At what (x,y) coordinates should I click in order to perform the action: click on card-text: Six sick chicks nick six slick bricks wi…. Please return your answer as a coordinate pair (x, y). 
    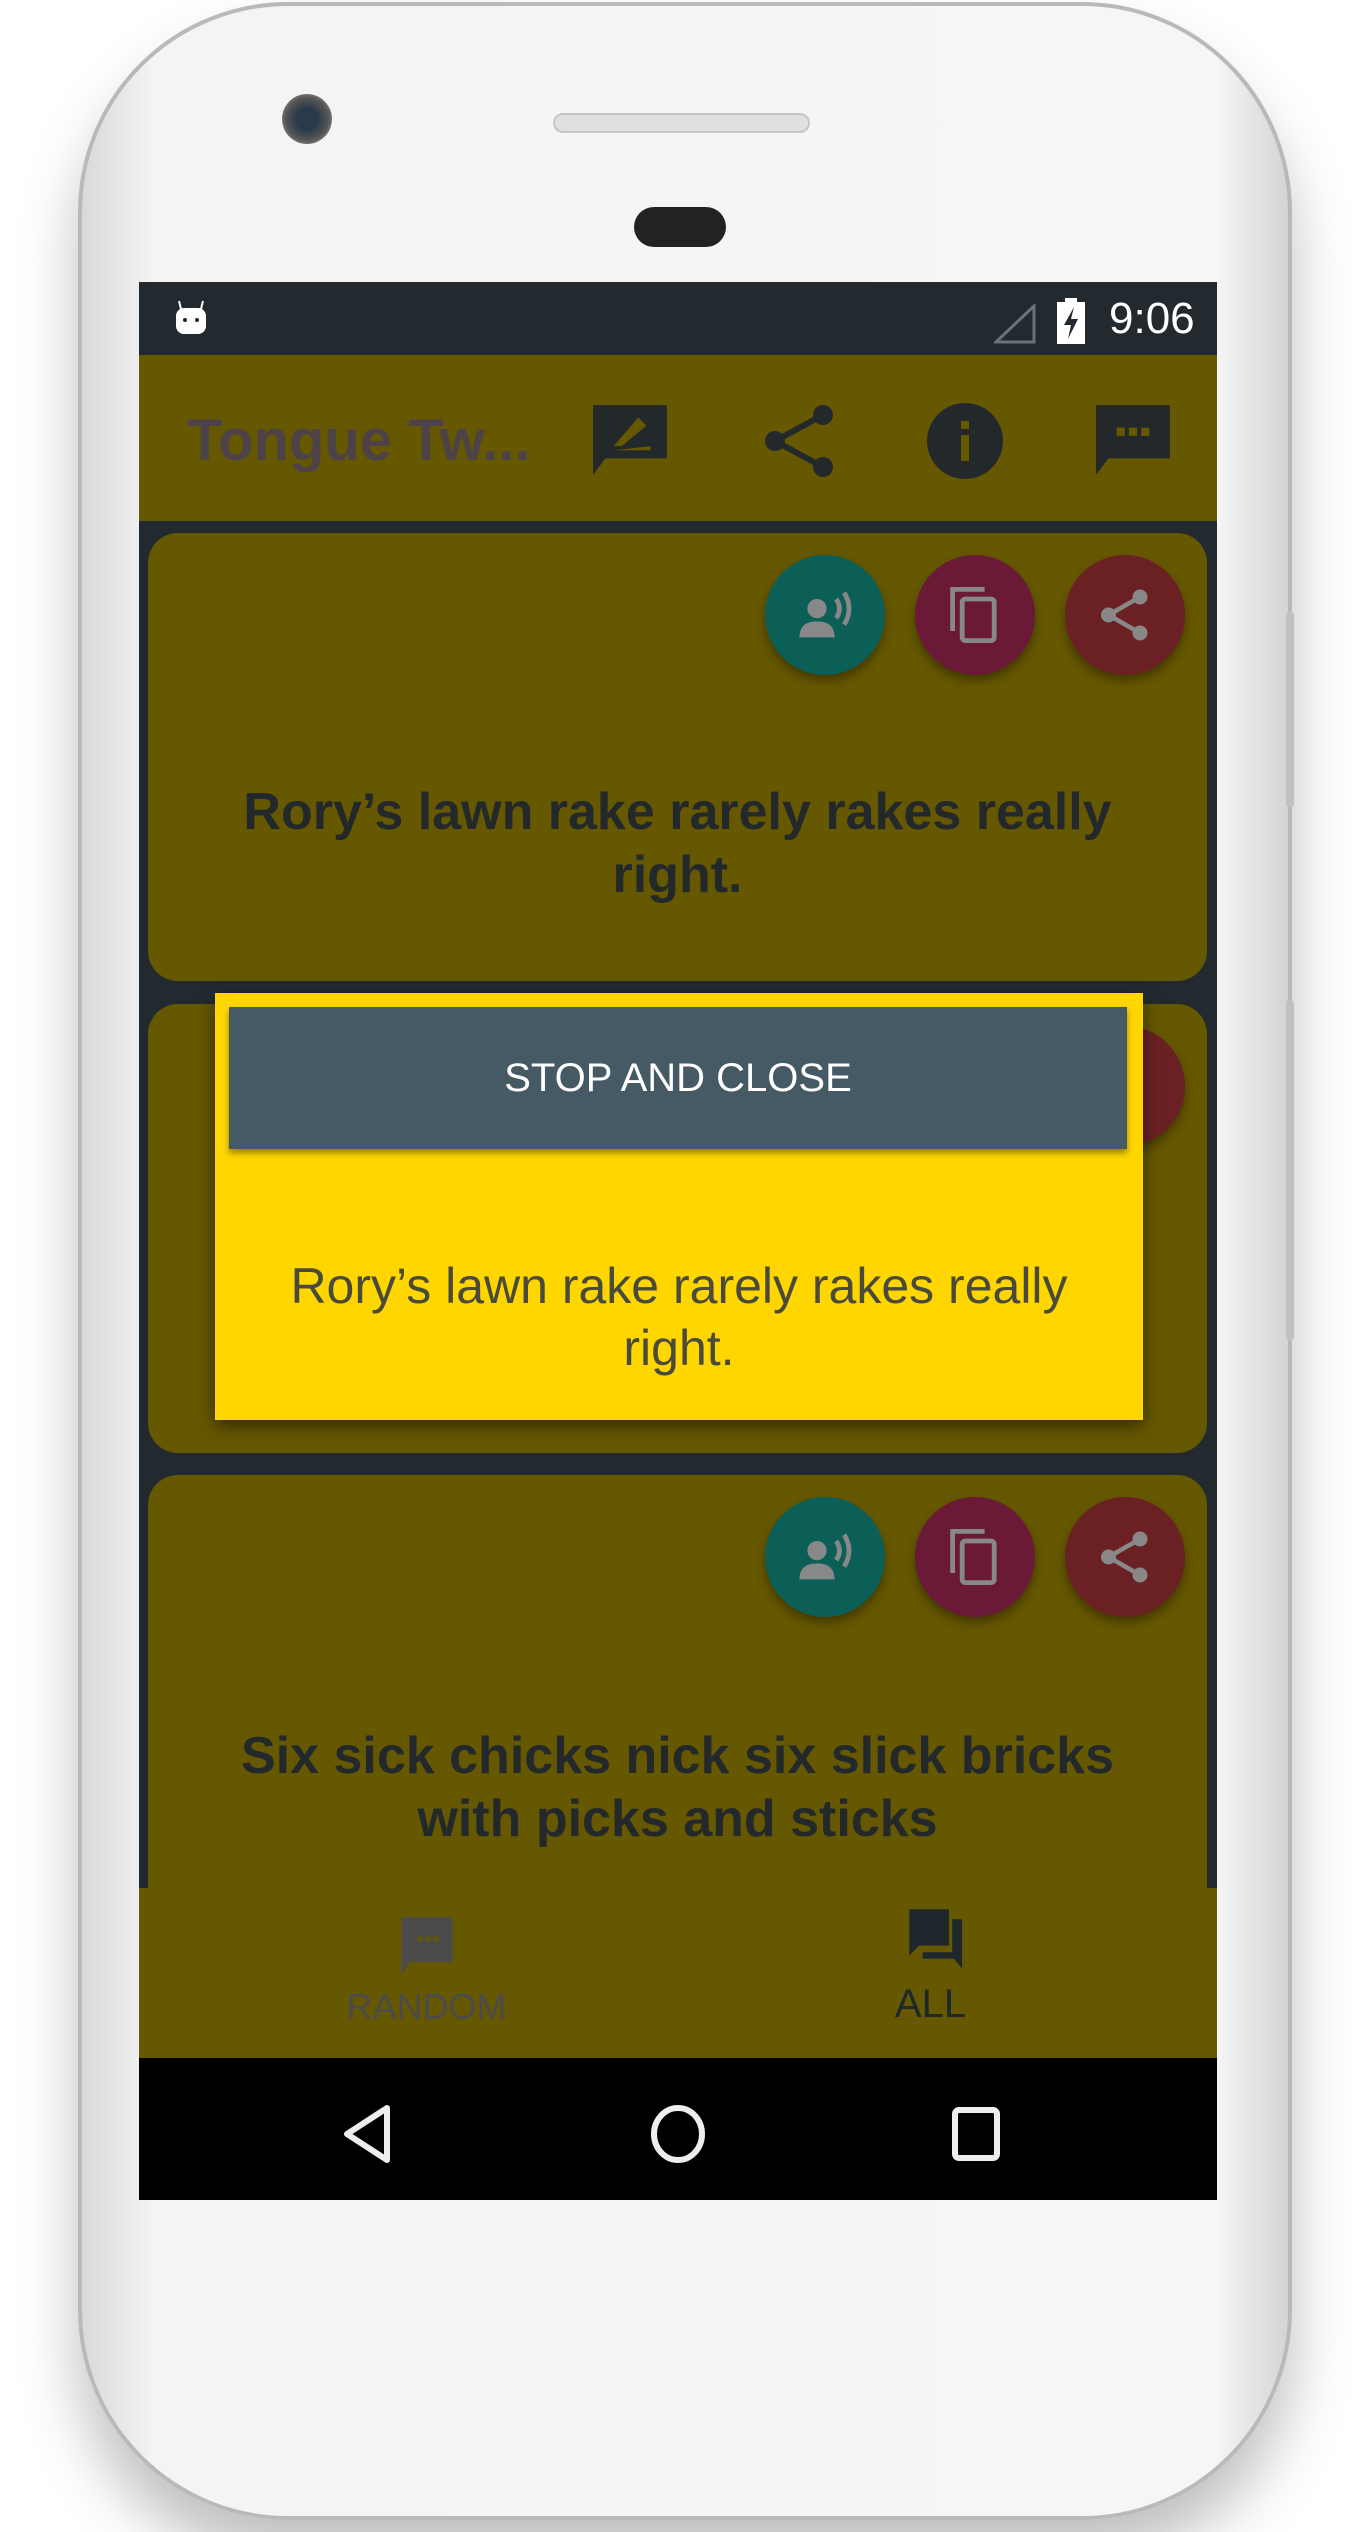
    Looking at the image, I should click on (677, 1787).